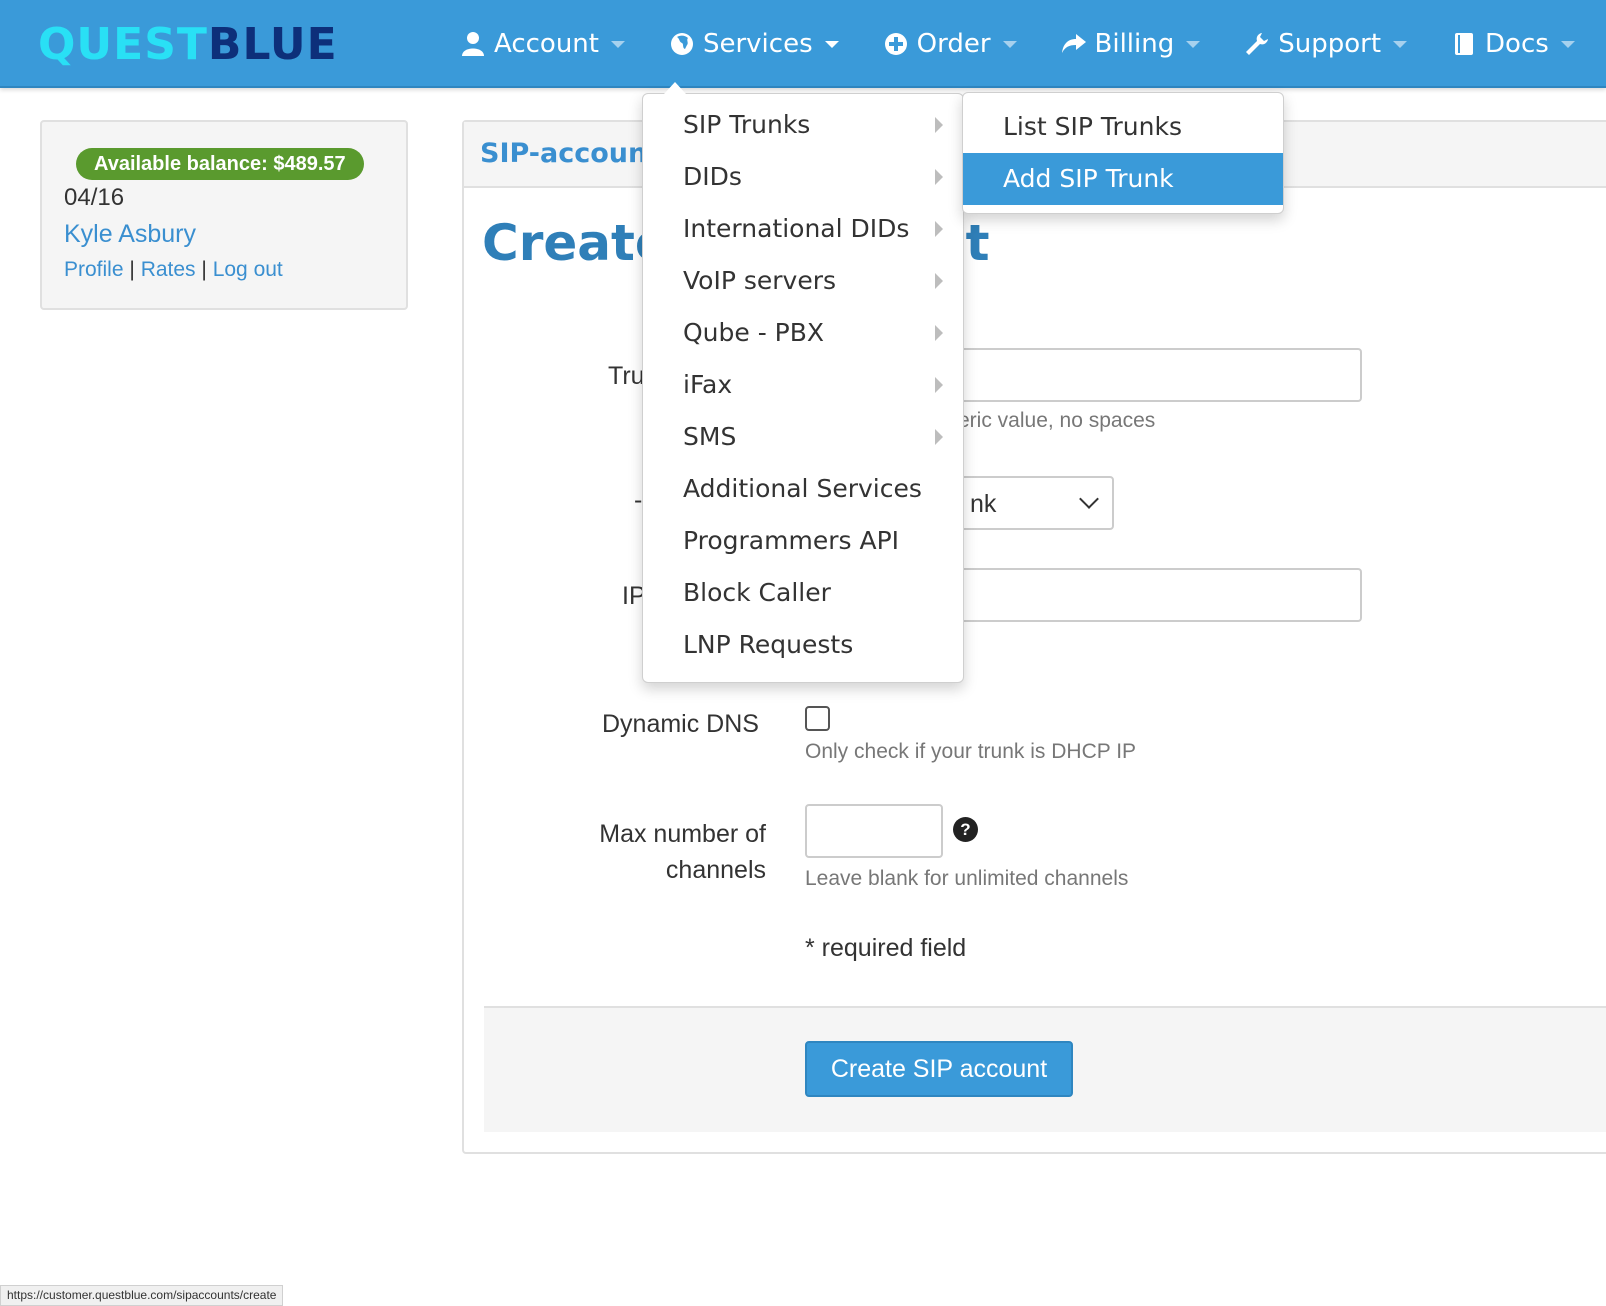 This screenshot has height=1306, width=1606. Describe the element at coordinates (768, 644) in the screenshot. I see `menu-item-label: LNP Requests` at that location.